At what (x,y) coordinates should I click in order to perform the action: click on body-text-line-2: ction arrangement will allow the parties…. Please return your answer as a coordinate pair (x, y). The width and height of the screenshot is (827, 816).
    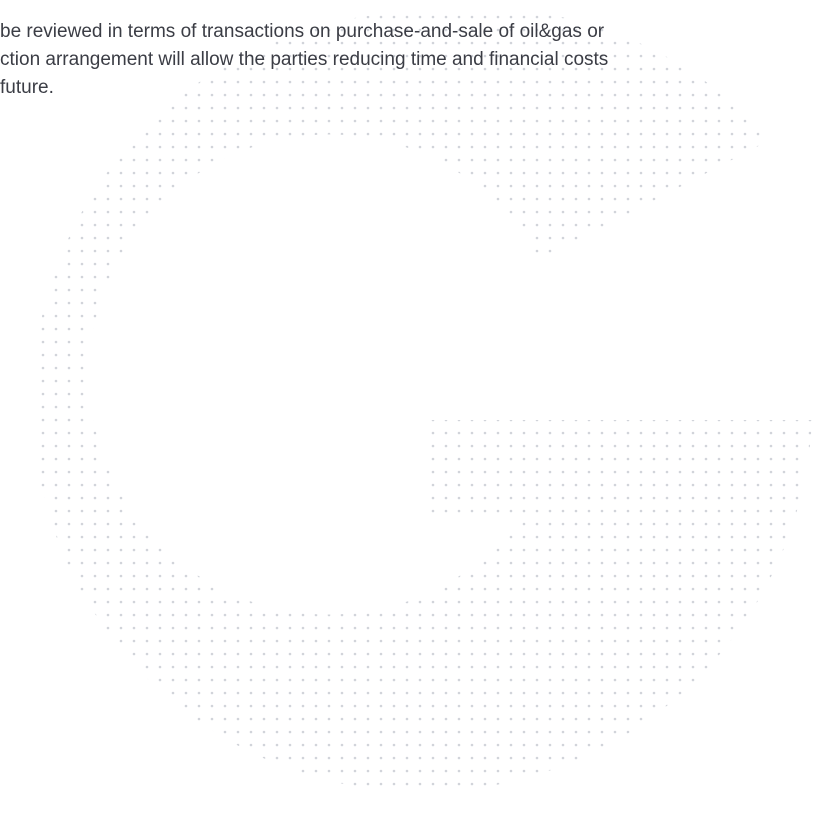
    Looking at the image, I should click on (304, 59).